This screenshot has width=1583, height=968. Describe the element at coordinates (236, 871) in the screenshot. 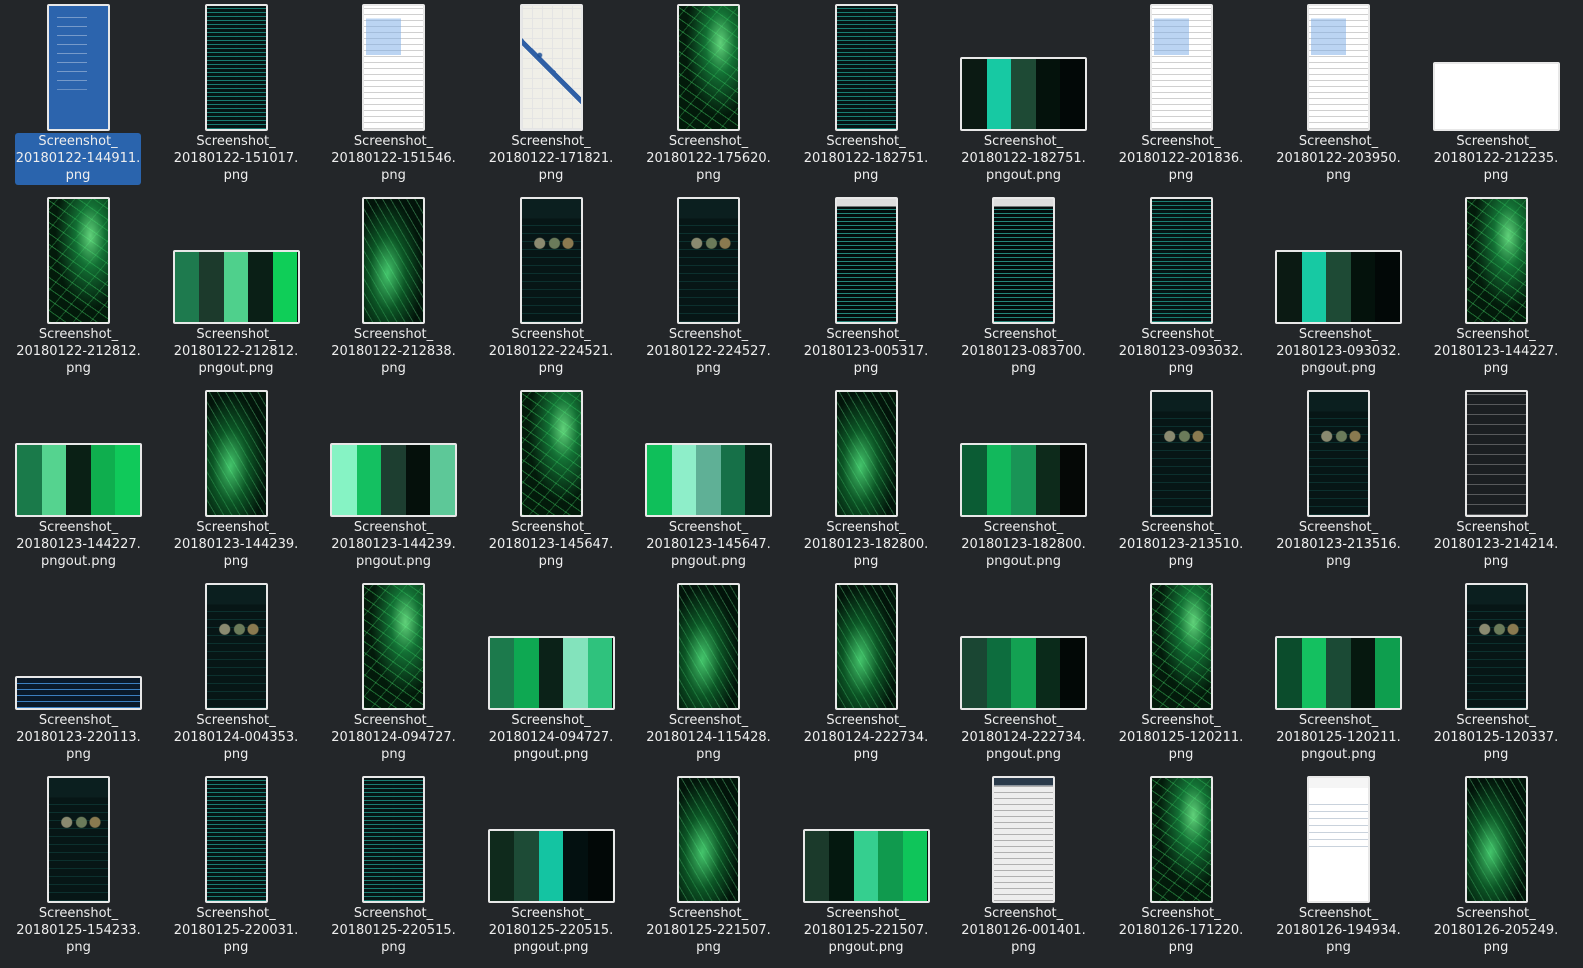

I see `file-item: Screenshot_ 20180125-220031. png` at that location.